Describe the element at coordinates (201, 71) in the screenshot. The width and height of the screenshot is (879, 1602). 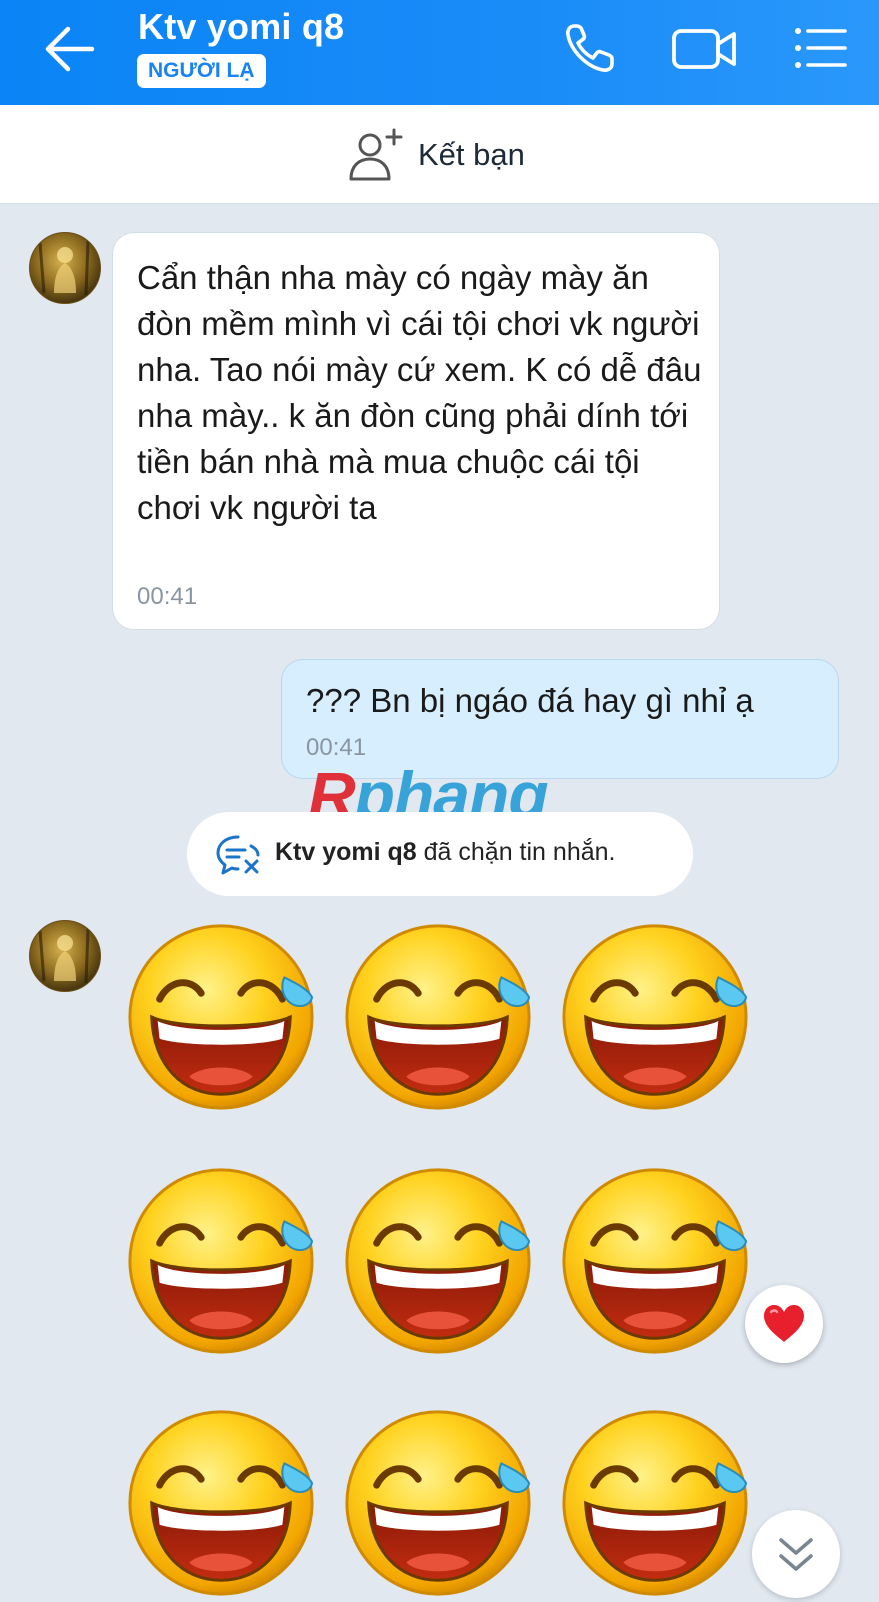
I see `stranger-badge: NGƯỜI LẠ` at that location.